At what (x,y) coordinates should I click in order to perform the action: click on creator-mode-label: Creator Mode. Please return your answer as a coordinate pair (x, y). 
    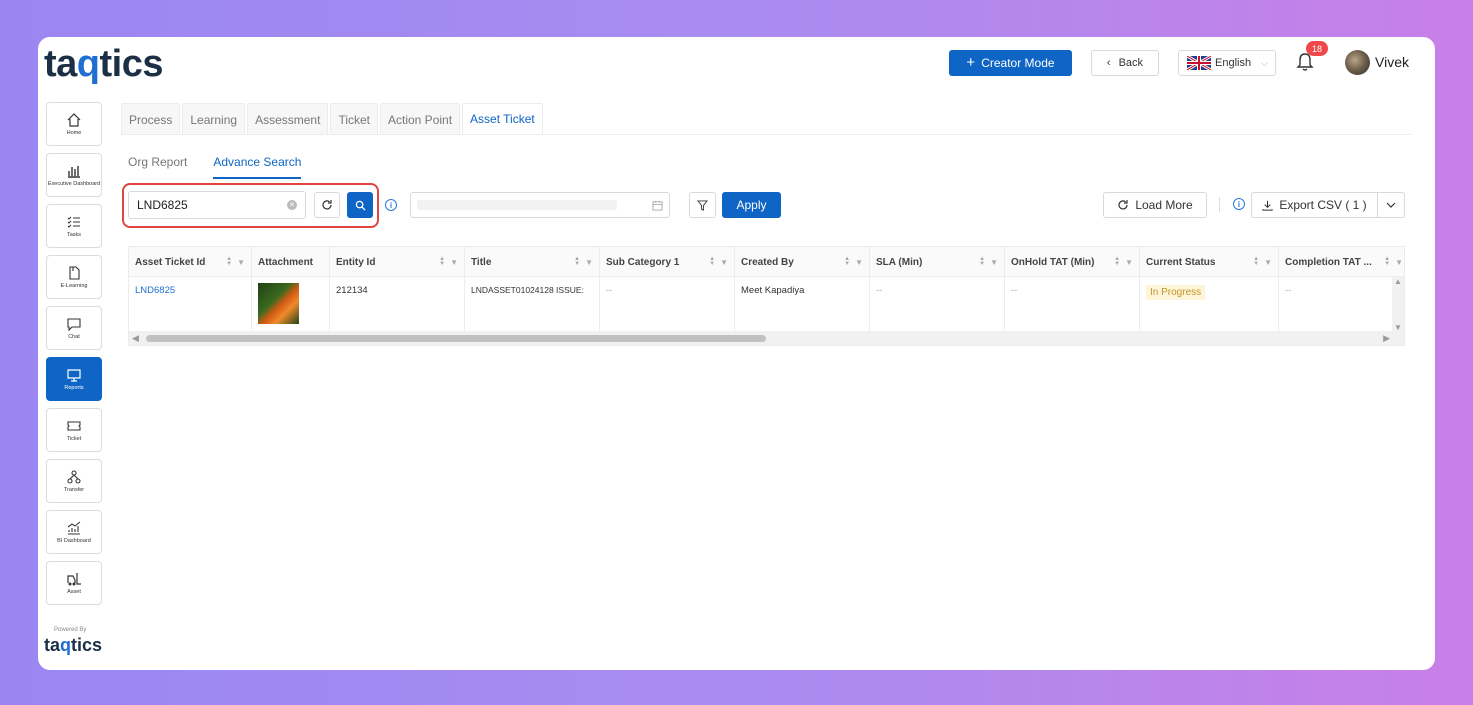
    Looking at the image, I should click on (1018, 63).